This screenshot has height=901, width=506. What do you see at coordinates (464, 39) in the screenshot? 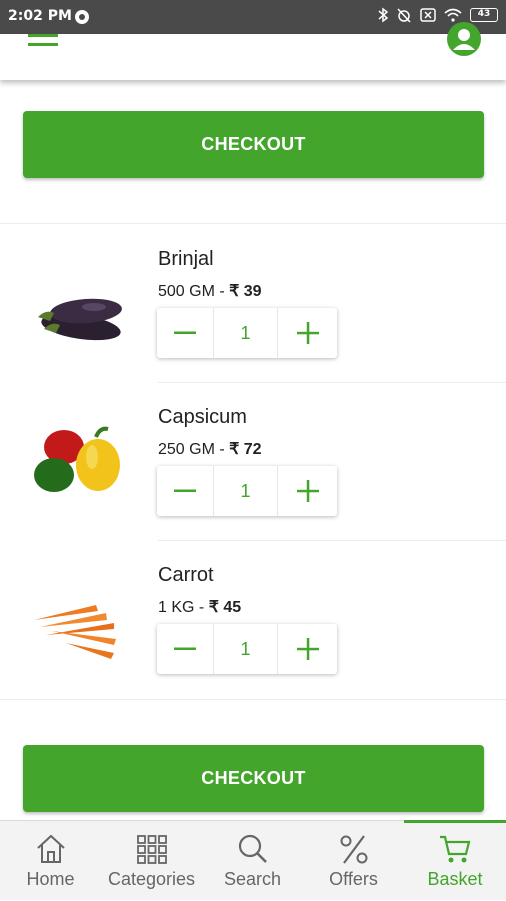
I see `account-circle-icon` at bounding box center [464, 39].